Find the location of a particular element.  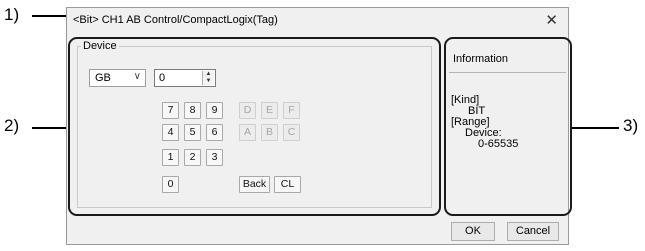

spin-buttons: ▲ ▼ is located at coordinates (208, 78).